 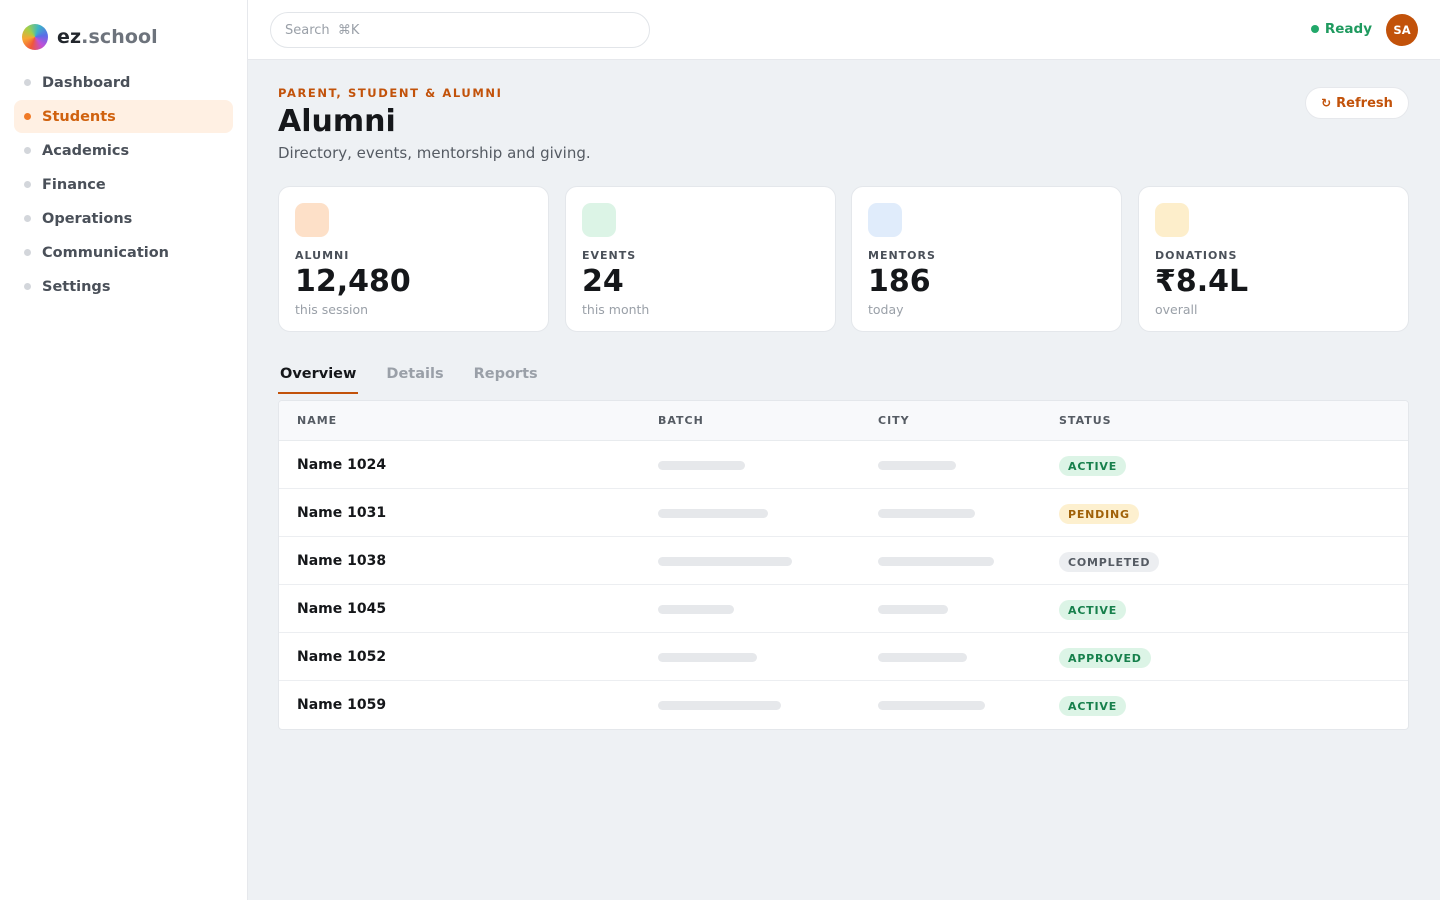 What do you see at coordinates (894, 420) in the screenshot?
I see `column-header-city: CITY` at bounding box center [894, 420].